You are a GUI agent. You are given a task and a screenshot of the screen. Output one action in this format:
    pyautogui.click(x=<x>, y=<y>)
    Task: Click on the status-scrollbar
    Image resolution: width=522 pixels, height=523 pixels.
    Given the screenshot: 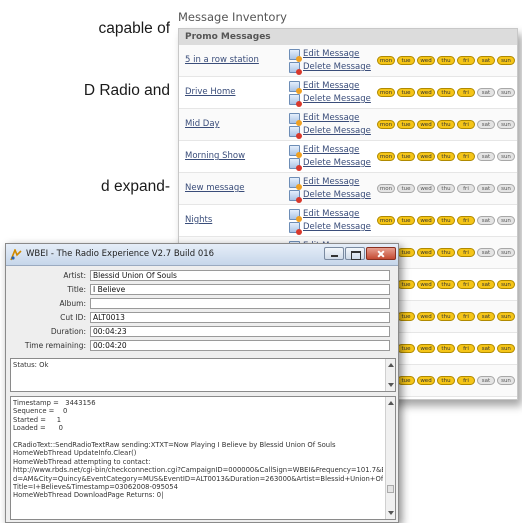 What is the action you would take?
    pyautogui.click(x=390, y=375)
    